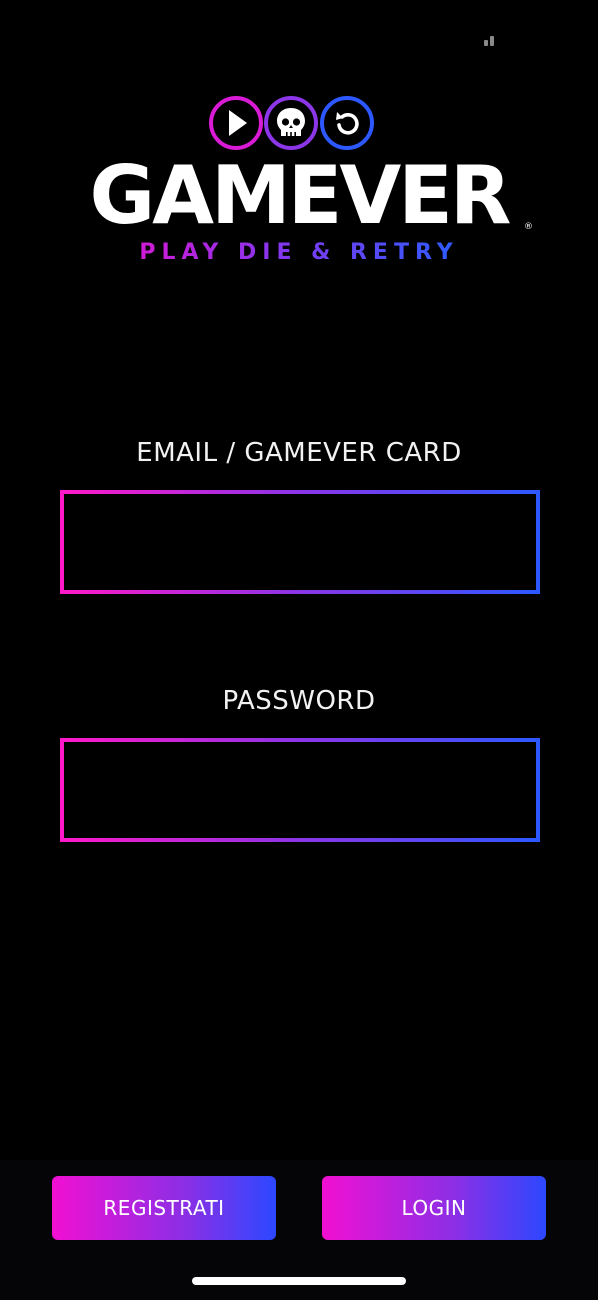 Image resolution: width=598 pixels, height=1300 pixels. I want to click on password-input, so click(300, 790).